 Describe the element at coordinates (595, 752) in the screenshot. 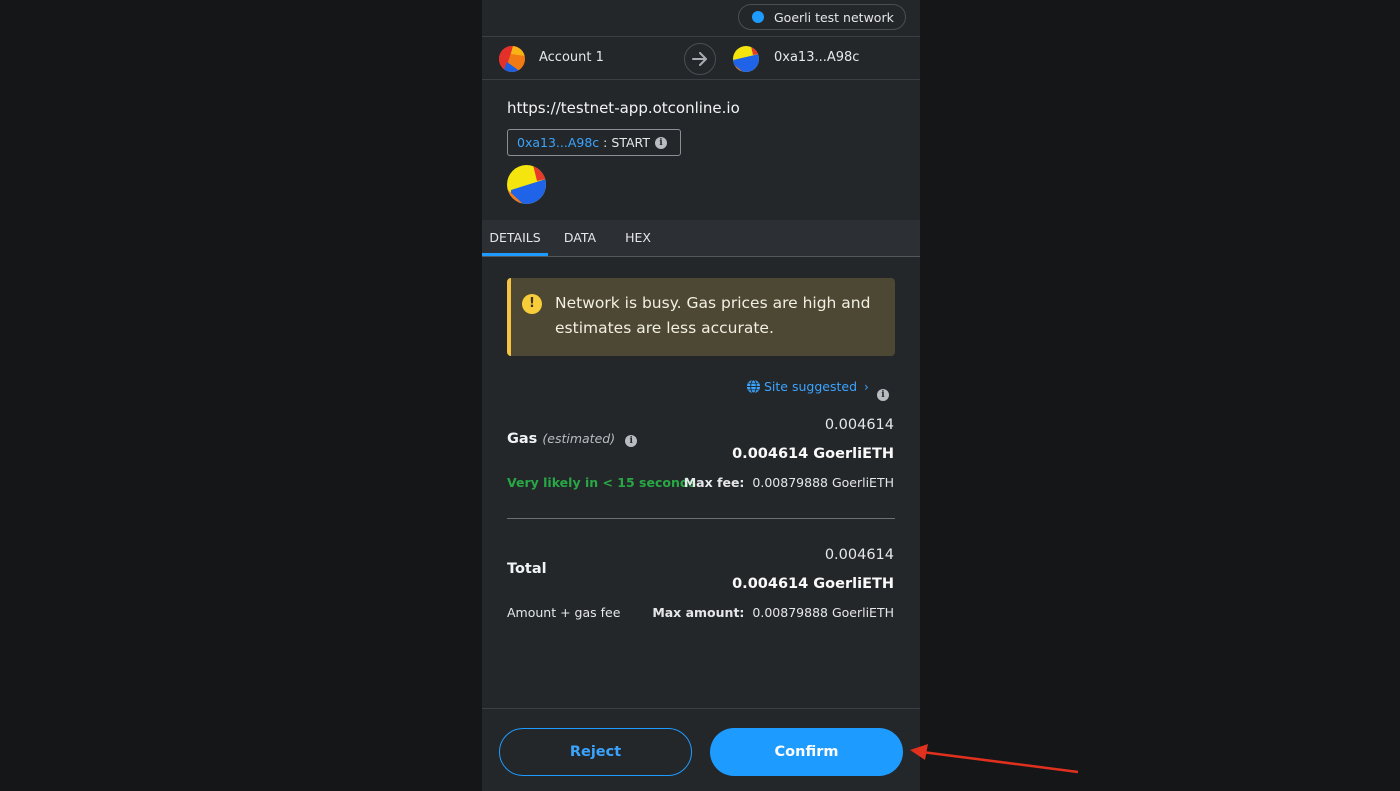

I see `reject-button: Reject` at that location.